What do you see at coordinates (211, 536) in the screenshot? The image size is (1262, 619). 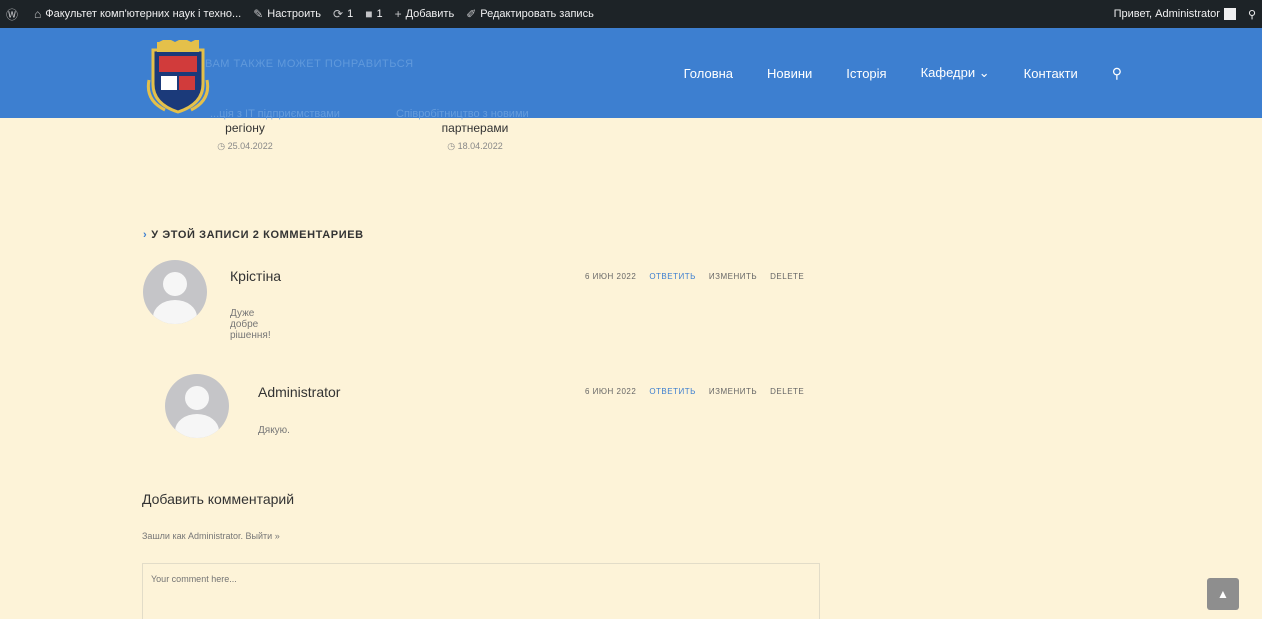 I see `logged-in-as-text: Зашли как Administrator. Выйти »` at bounding box center [211, 536].